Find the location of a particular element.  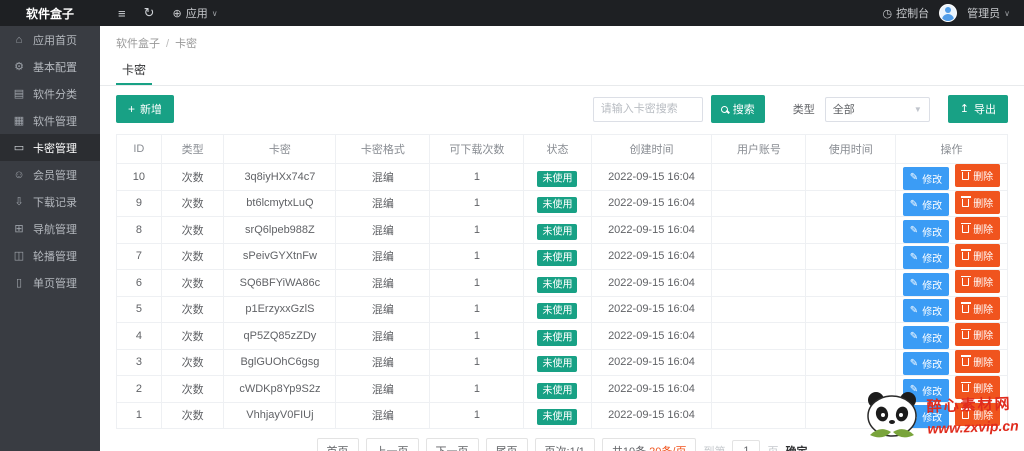

table-cell: 10 is located at coordinates (139, 177).